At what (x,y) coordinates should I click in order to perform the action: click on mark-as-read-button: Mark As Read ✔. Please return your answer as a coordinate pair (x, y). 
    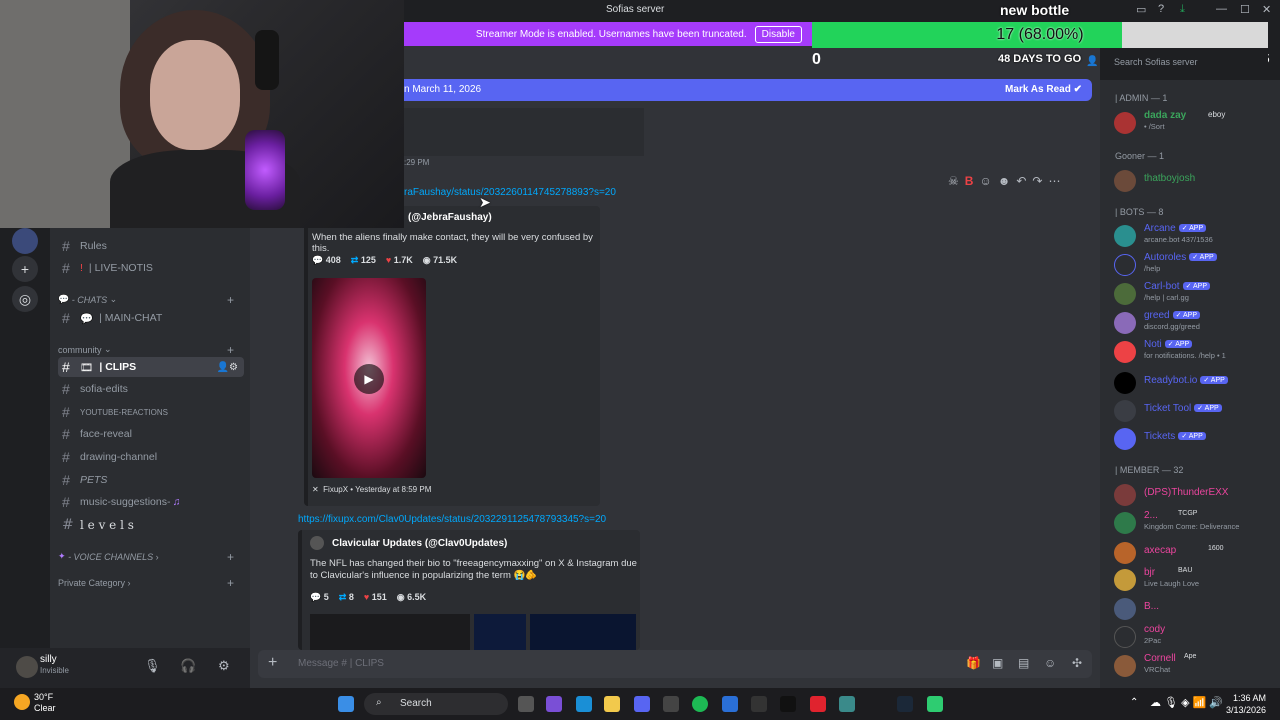
    Looking at the image, I should click on (1043, 89).